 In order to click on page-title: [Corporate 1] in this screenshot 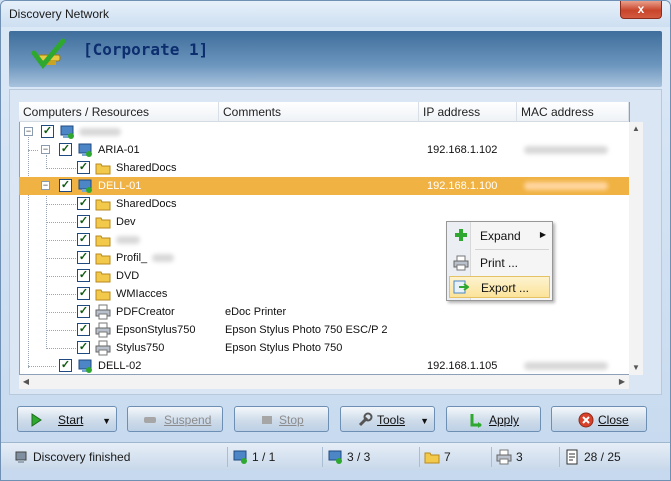, I will do `click(146, 49)`.